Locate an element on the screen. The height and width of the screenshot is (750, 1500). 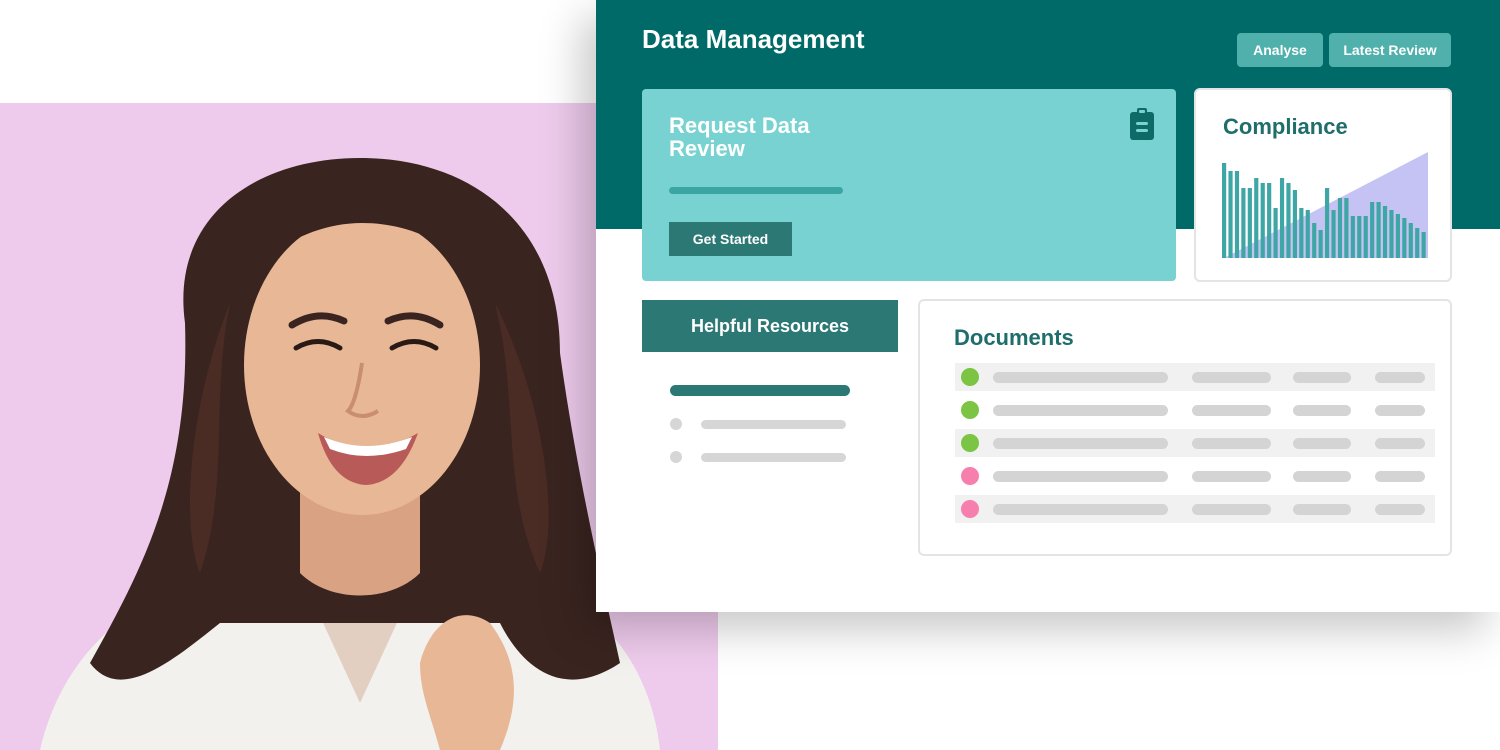
compliance-chart is located at coordinates (1325, 205).